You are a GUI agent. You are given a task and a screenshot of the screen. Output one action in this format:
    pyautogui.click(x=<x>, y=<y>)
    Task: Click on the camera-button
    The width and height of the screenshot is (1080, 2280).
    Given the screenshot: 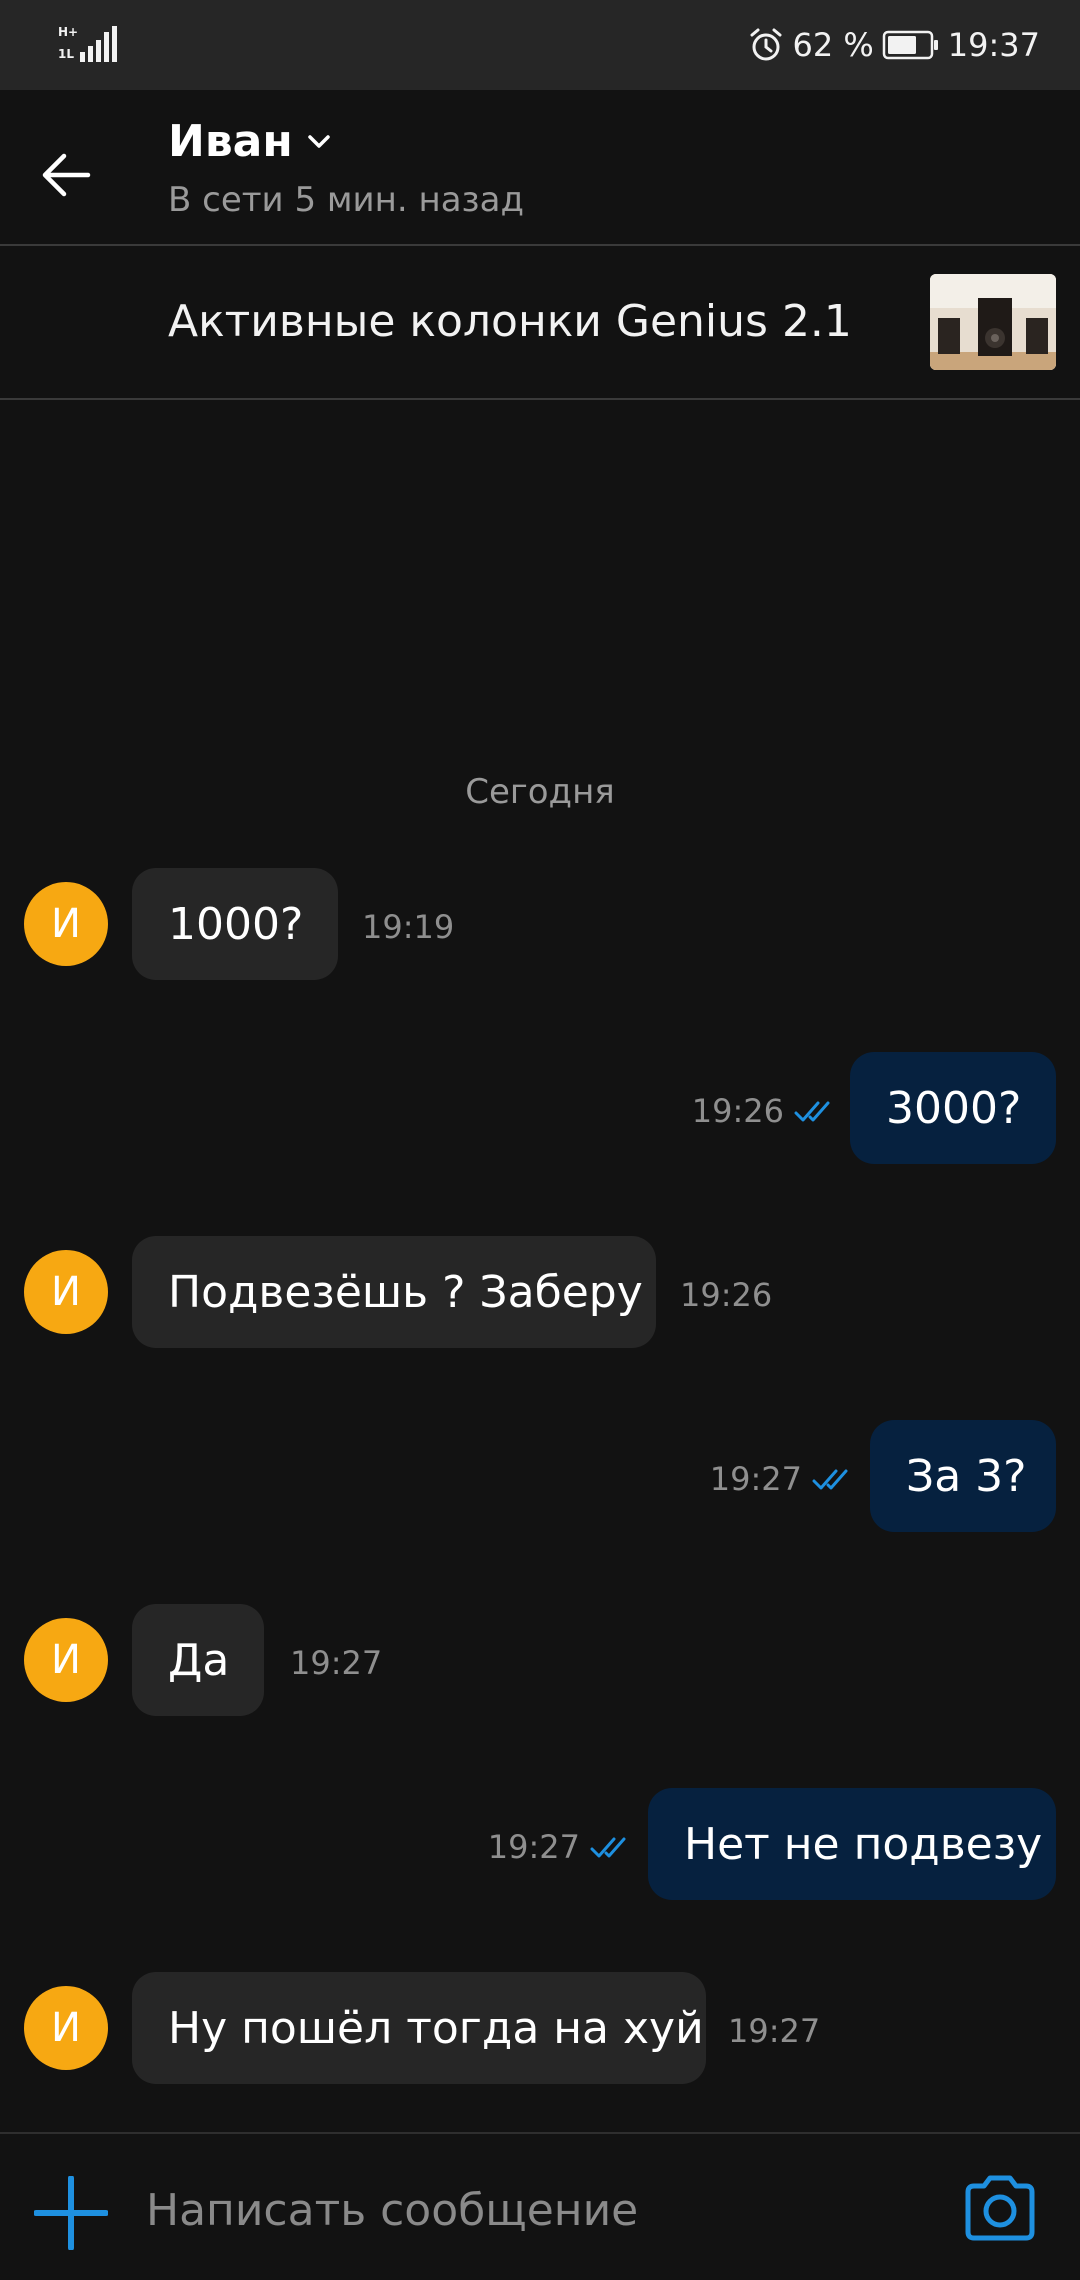 What is the action you would take?
    pyautogui.click(x=1000, y=2209)
    